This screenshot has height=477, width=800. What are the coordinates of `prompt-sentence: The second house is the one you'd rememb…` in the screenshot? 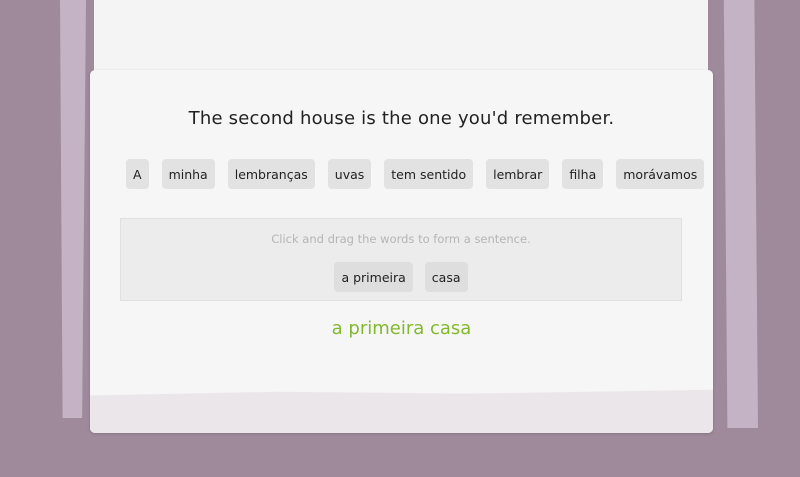 It's located at (401, 118).